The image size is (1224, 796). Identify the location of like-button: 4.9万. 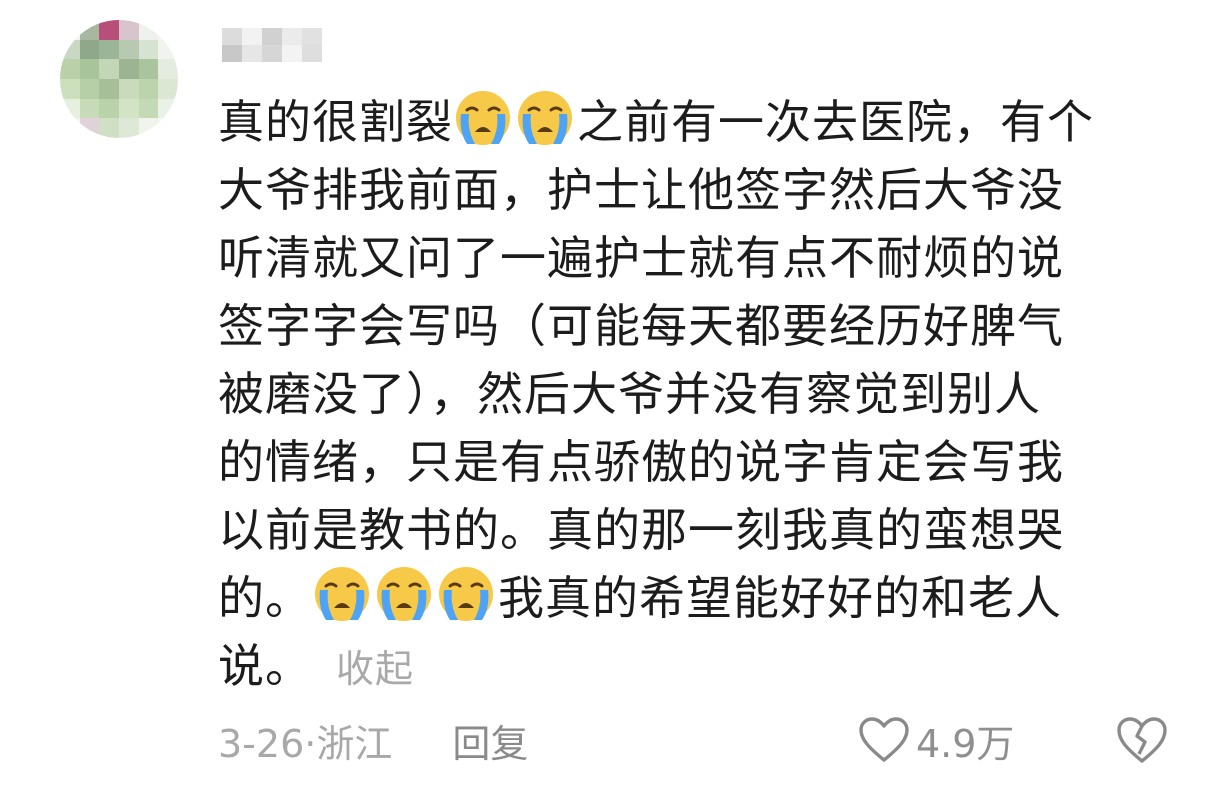
(936, 740).